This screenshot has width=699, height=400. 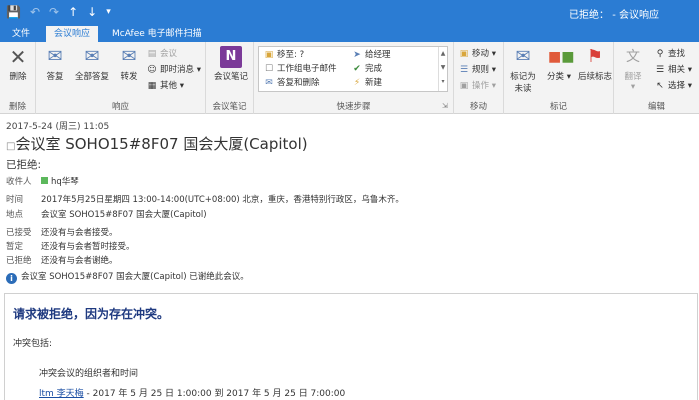 What do you see at coordinates (656, 78) in the screenshot?
I see `group-edit: 文 翻译 ▾ ⚲ 查找 ☰ 相关 ▾ ↖ 选择 ▾ 编辑` at bounding box center [656, 78].